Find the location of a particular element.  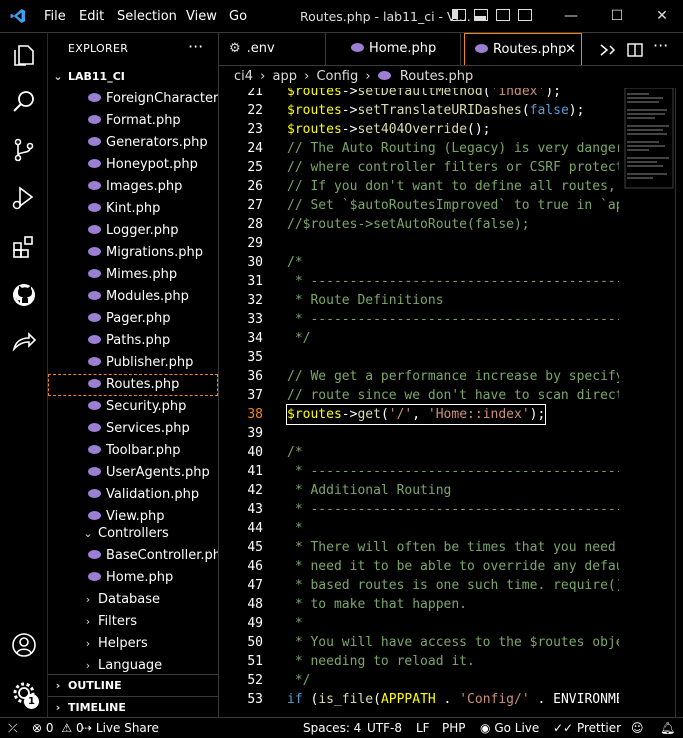

editor-scrollbar is located at coordinates (679, 402).